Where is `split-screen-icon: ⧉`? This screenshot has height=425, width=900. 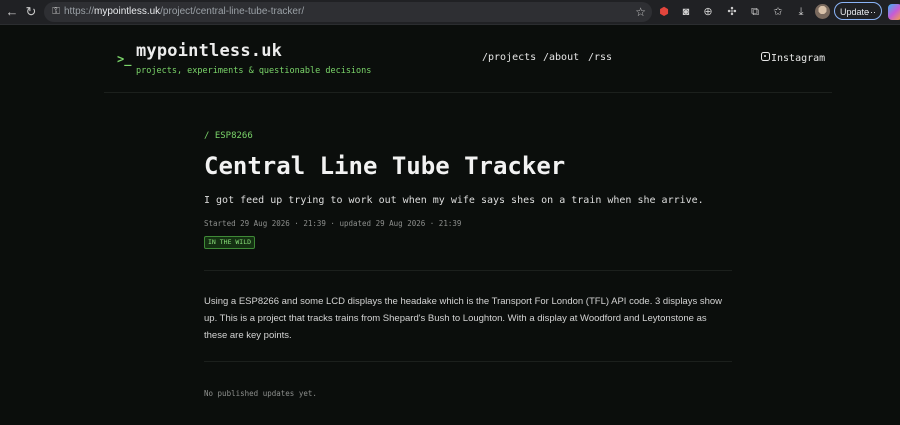 split-screen-icon: ⧉ is located at coordinates (755, 12).